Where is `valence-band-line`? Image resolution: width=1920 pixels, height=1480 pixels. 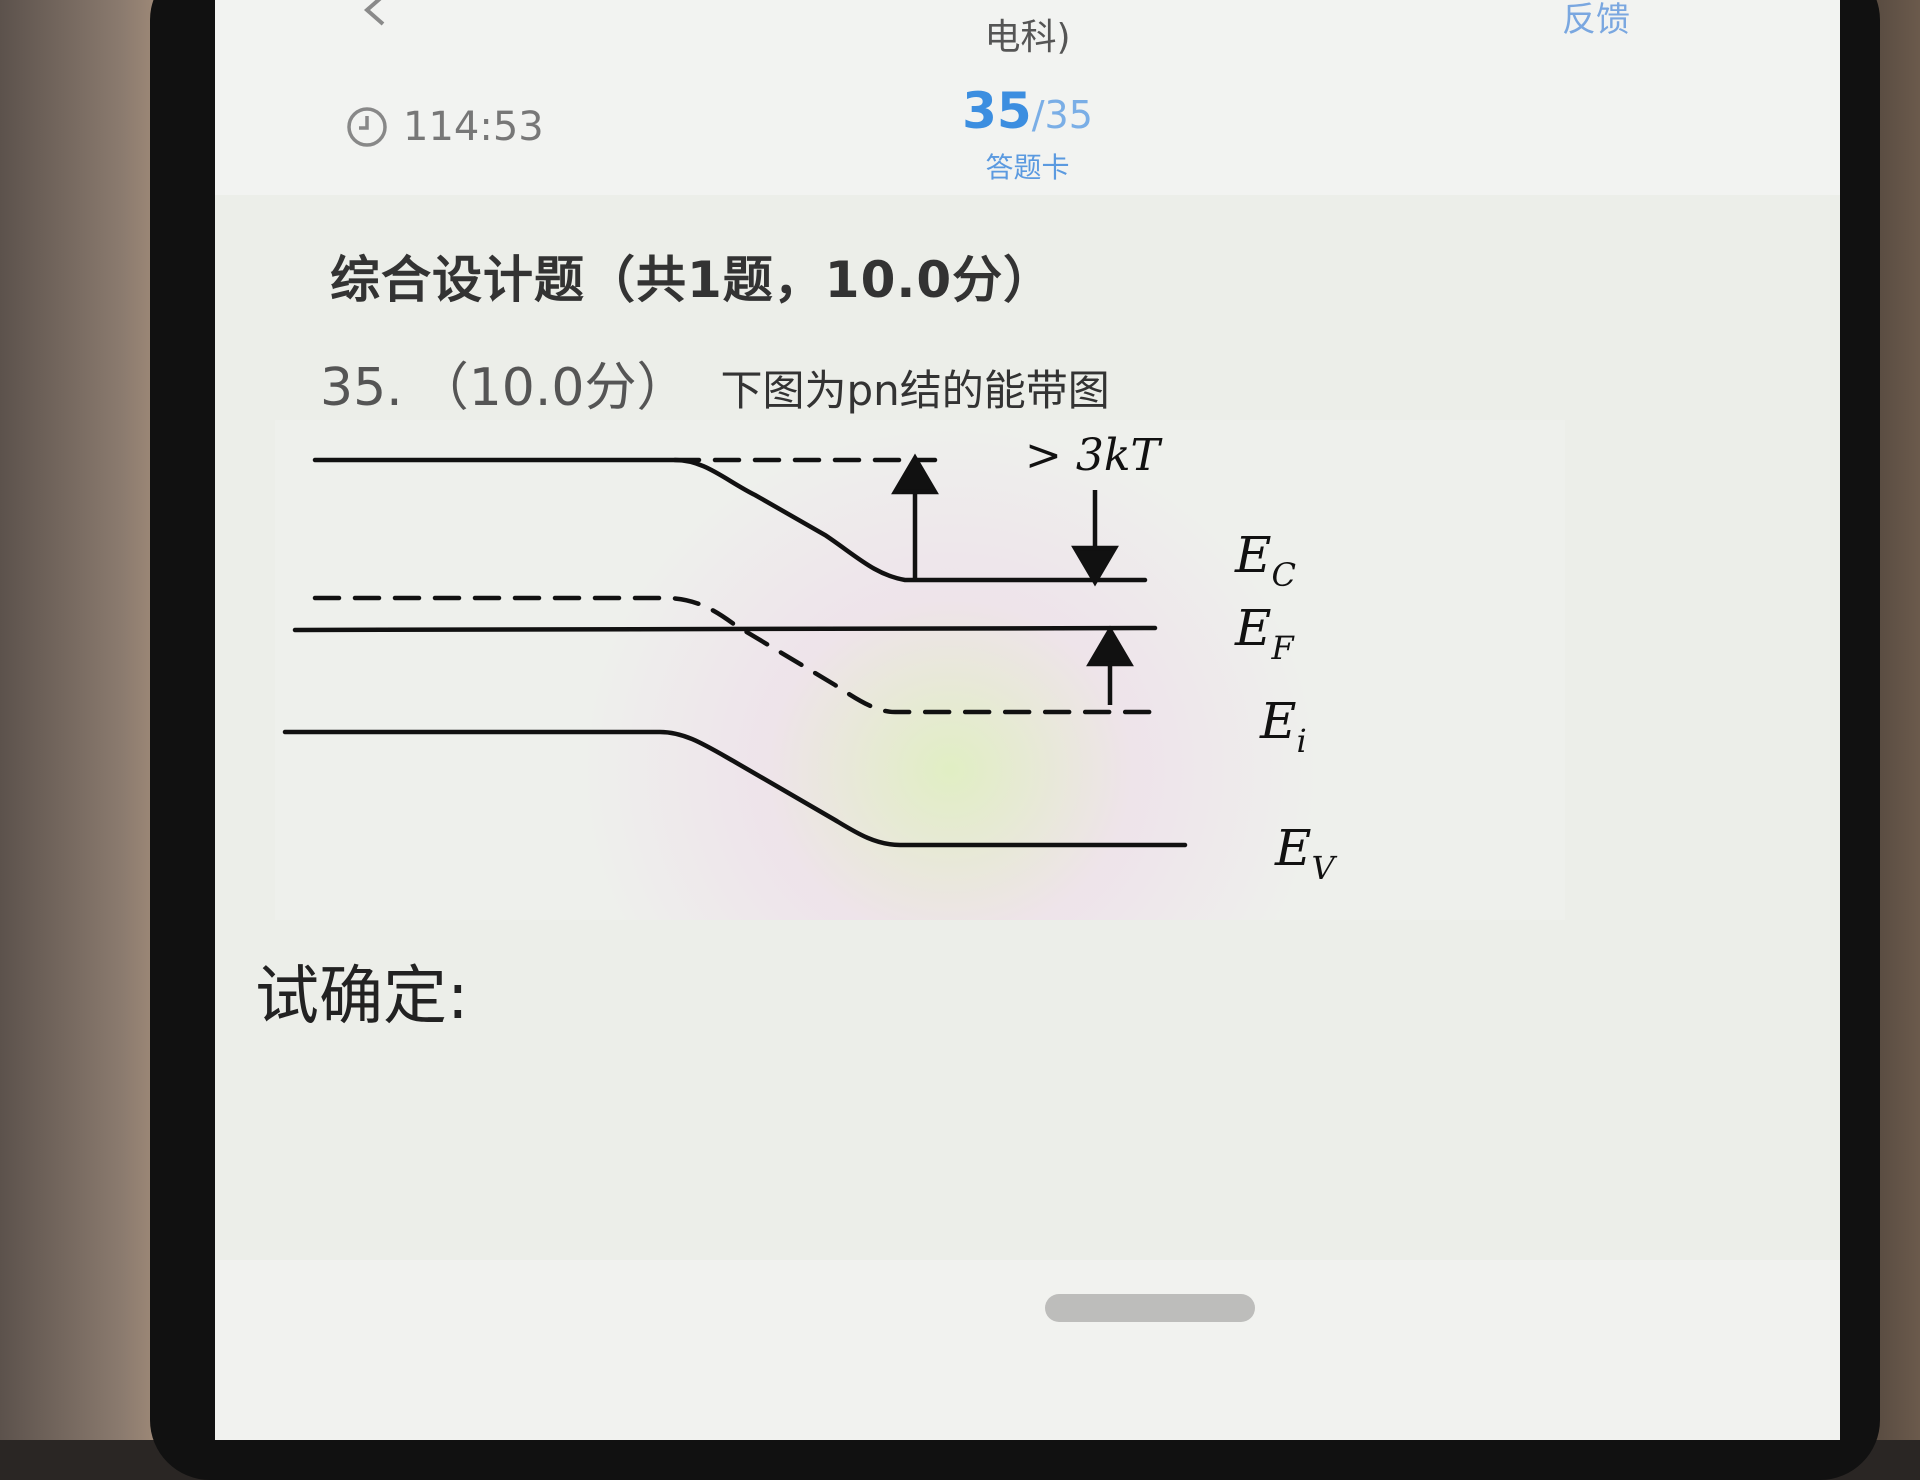
valence-band-line is located at coordinates (735, 788).